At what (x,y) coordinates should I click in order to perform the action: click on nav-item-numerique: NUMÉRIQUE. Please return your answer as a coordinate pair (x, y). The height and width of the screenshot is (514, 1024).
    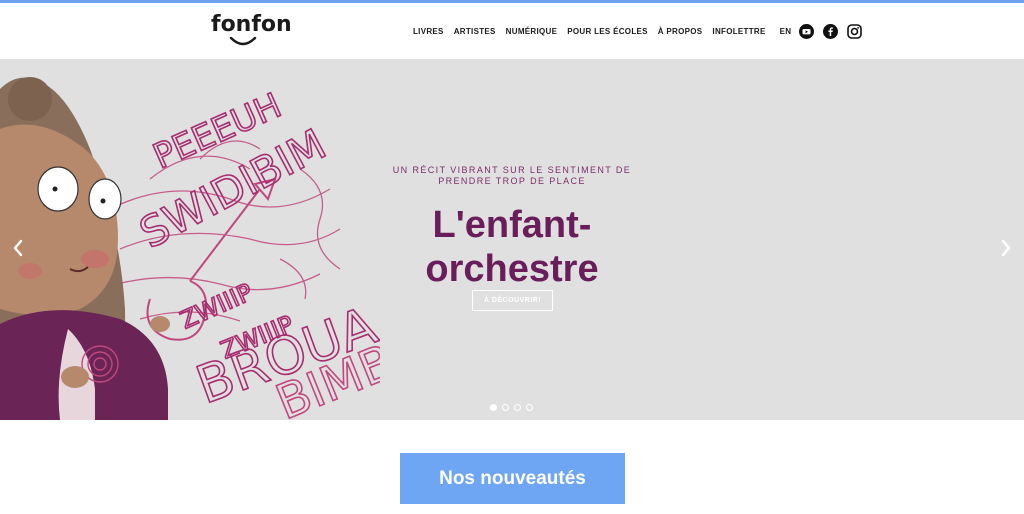
    Looking at the image, I should click on (532, 31).